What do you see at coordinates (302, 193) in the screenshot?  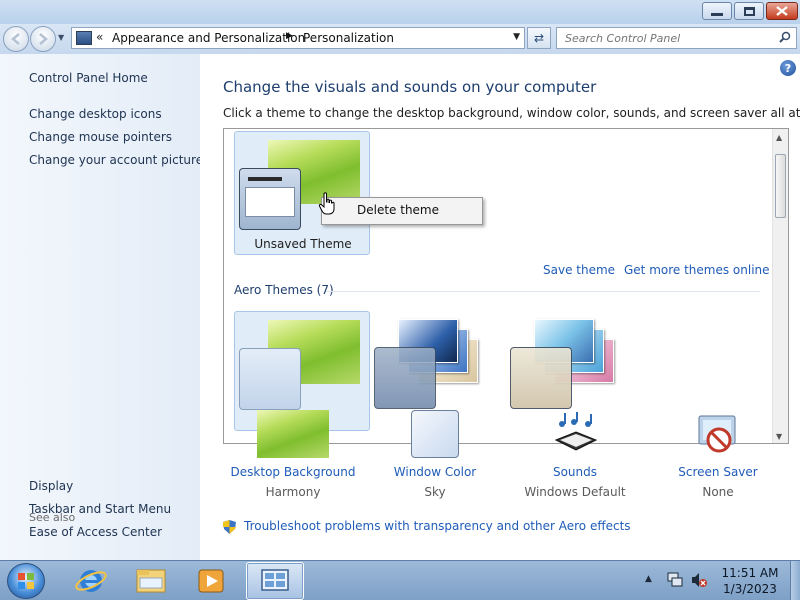 I see `theme-tile-unsaved: Unsaved Theme` at bounding box center [302, 193].